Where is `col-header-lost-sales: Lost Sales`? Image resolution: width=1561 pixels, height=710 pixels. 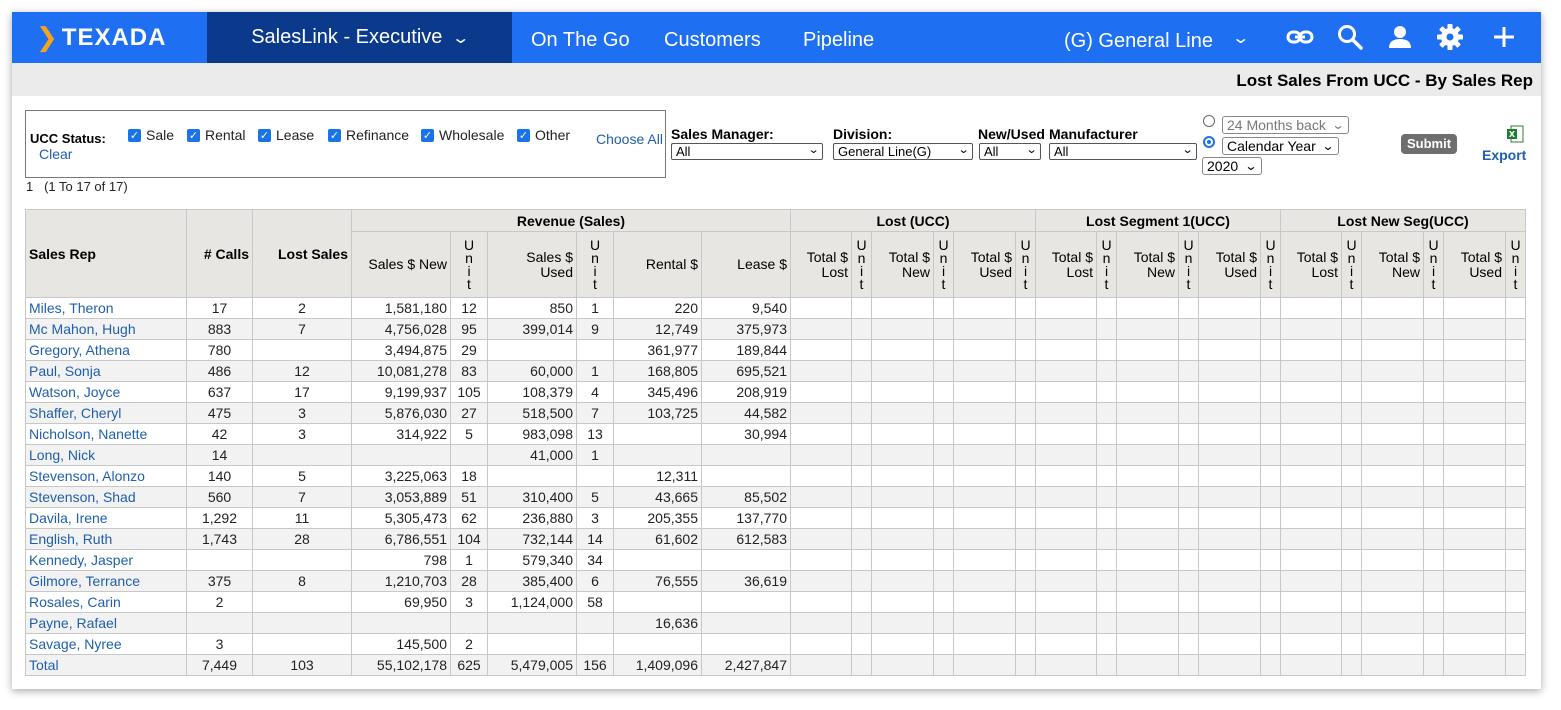
col-header-lost-sales: Lost Sales is located at coordinates (302, 253).